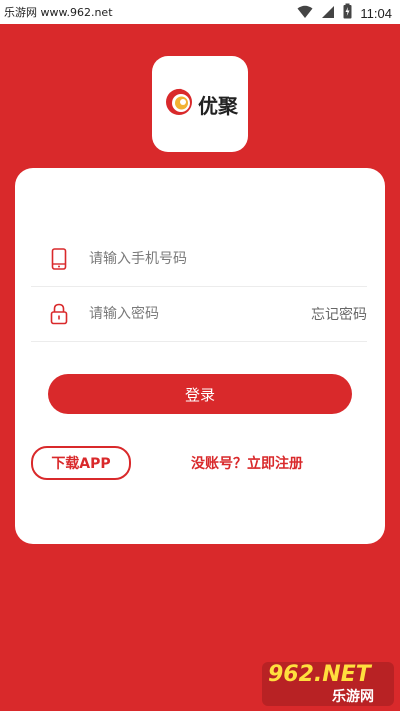  I want to click on status-bar-label: 乐游网 www.962.net, so click(58, 12).